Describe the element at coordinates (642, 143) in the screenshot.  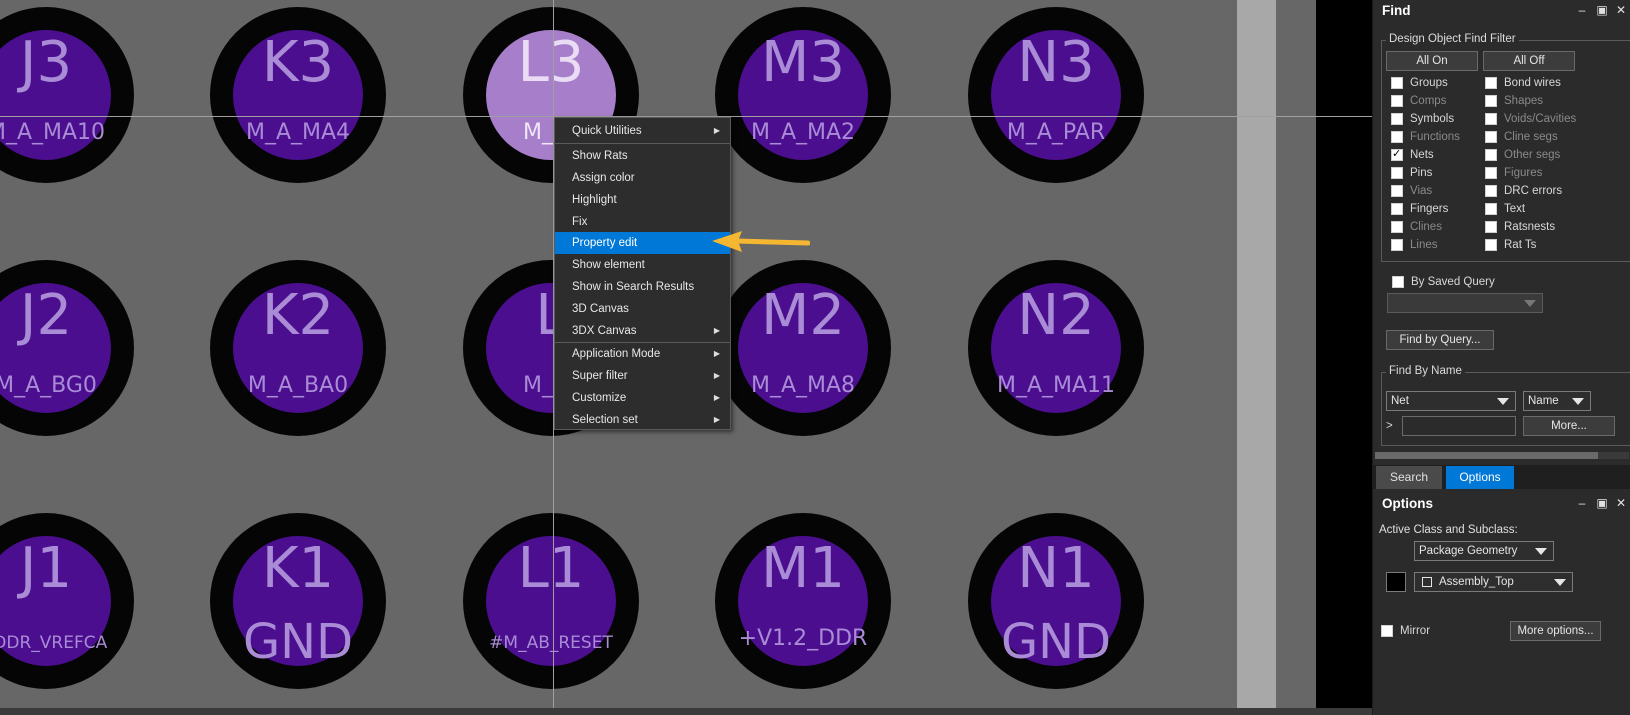
I see `menu-separator` at that location.